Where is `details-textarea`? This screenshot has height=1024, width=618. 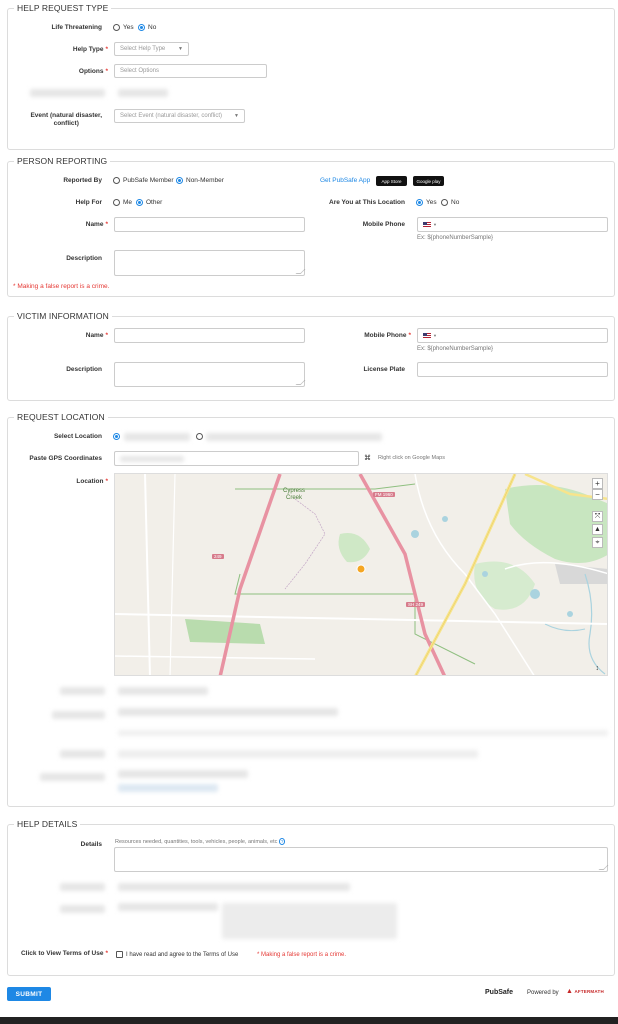 details-textarea is located at coordinates (361, 859).